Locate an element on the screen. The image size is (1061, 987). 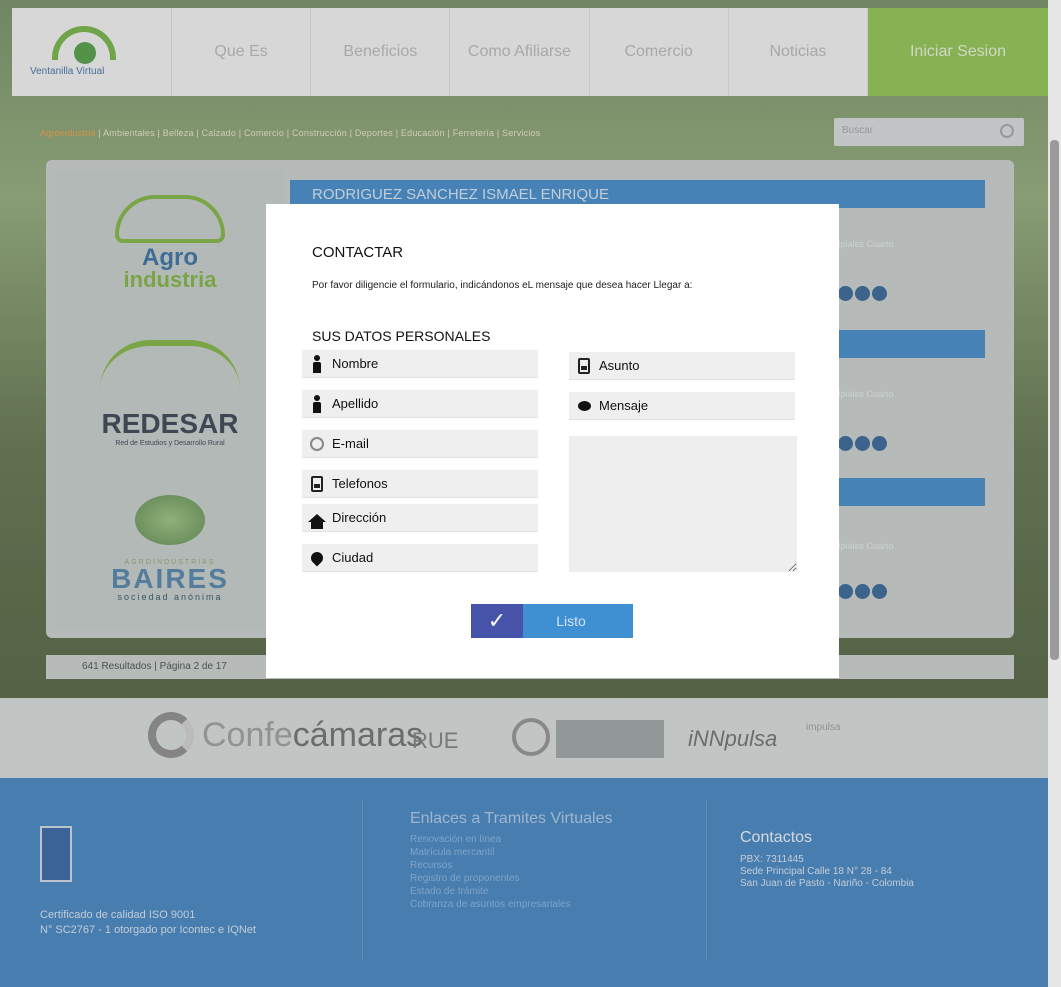
city-field: Ciudad is located at coordinates (420, 558).